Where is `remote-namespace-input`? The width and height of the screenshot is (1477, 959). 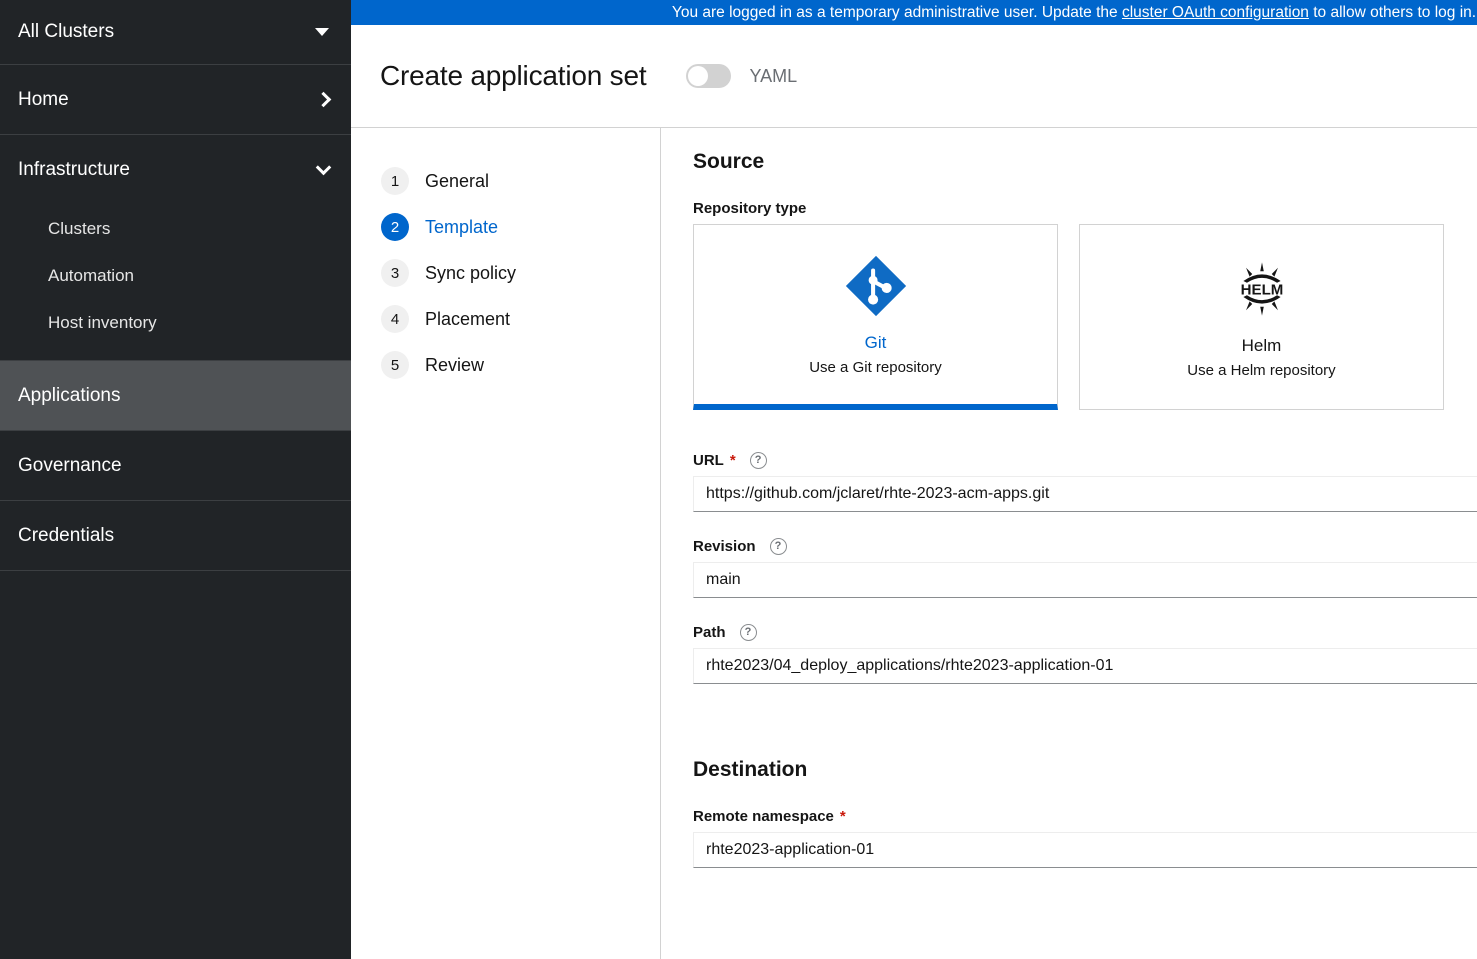 remote-namespace-input is located at coordinates (1085, 850).